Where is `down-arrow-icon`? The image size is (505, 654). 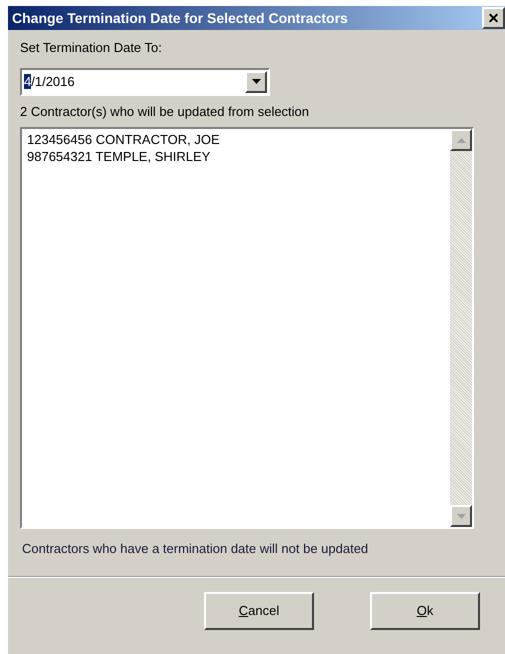
down-arrow-icon is located at coordinates (461, 516).